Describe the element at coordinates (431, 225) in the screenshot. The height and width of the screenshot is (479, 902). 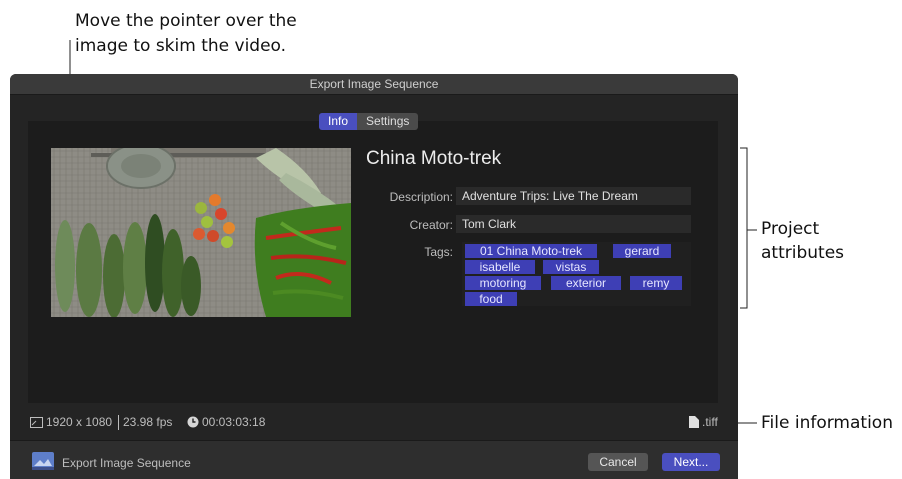
I see `creator-label: Creator:` at that location.